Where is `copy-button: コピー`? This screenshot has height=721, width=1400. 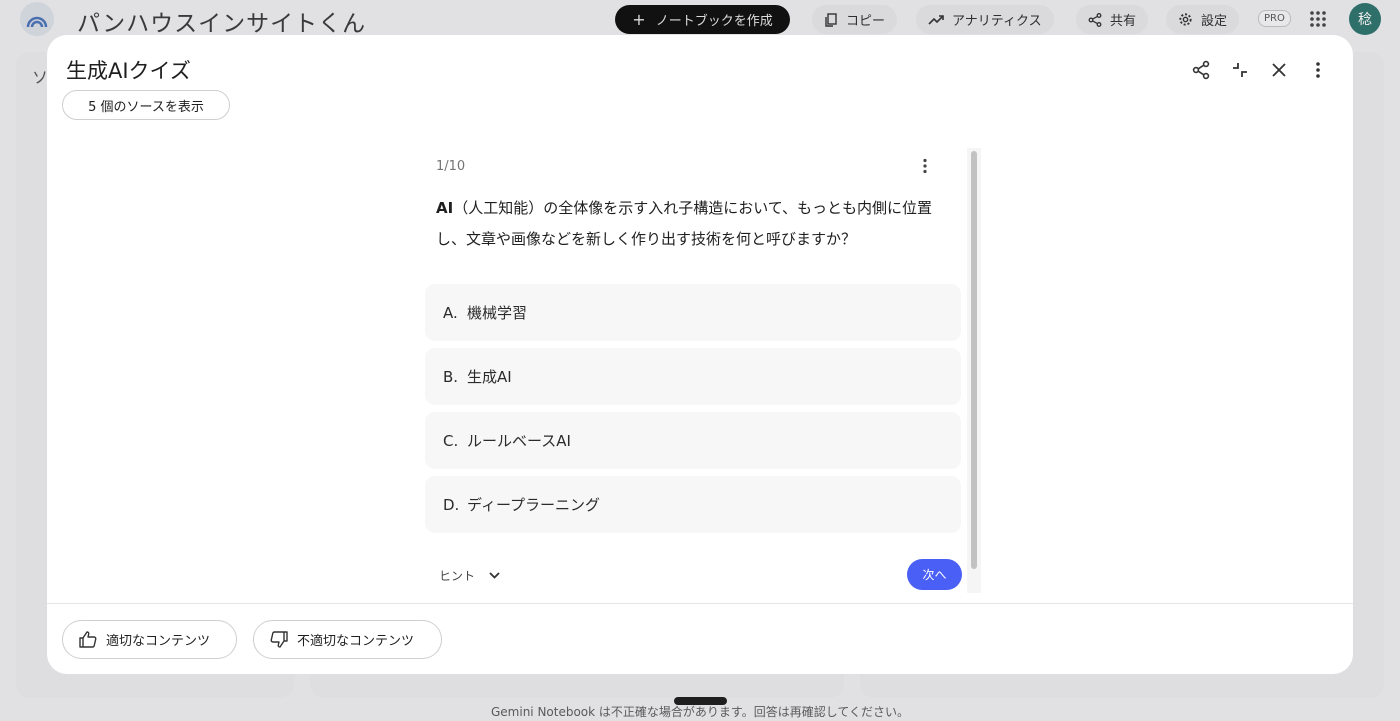 copy-button: コピー is located at coordinates (855, 19).